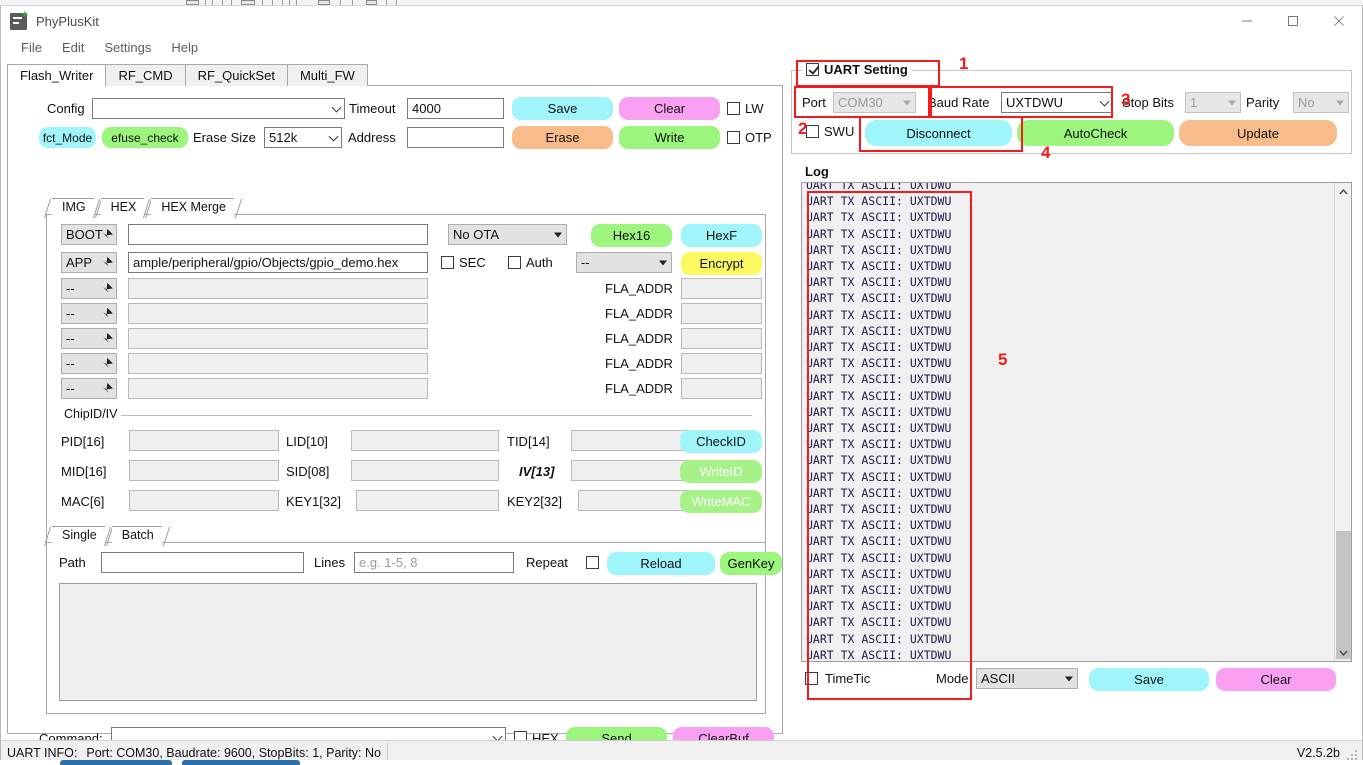 The width and height of the screenshot is (1363, 765). I want to click on erase-size-select: 512k, so click(303, 137).